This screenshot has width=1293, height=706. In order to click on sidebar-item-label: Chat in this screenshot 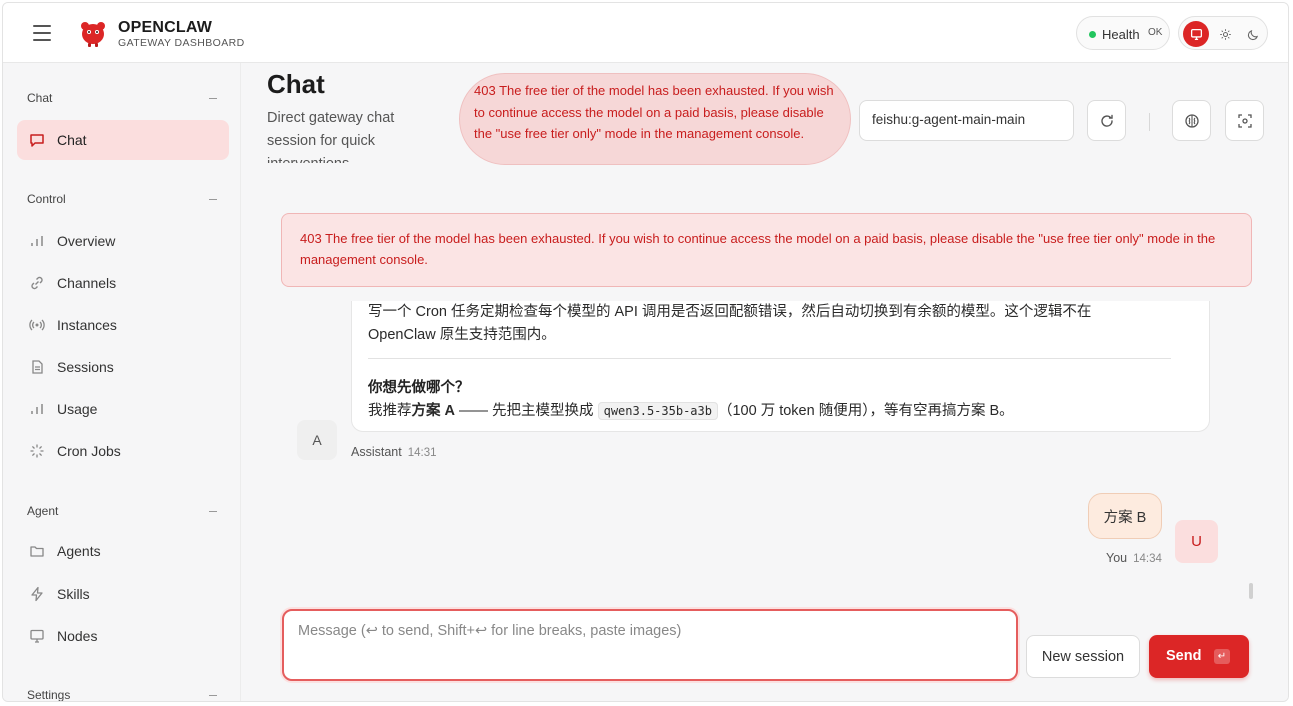, I will do `click(72, 140)`.